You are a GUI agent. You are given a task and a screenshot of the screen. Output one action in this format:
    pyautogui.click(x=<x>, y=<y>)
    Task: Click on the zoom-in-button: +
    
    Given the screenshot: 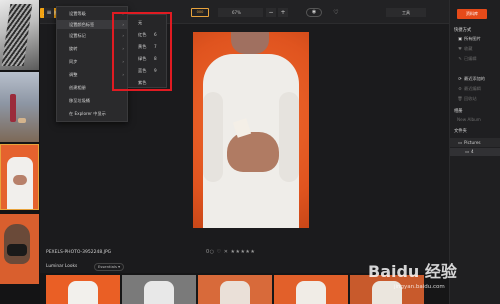 What is the action you would take?
    pyautogui.click(x=283, y=12)
    